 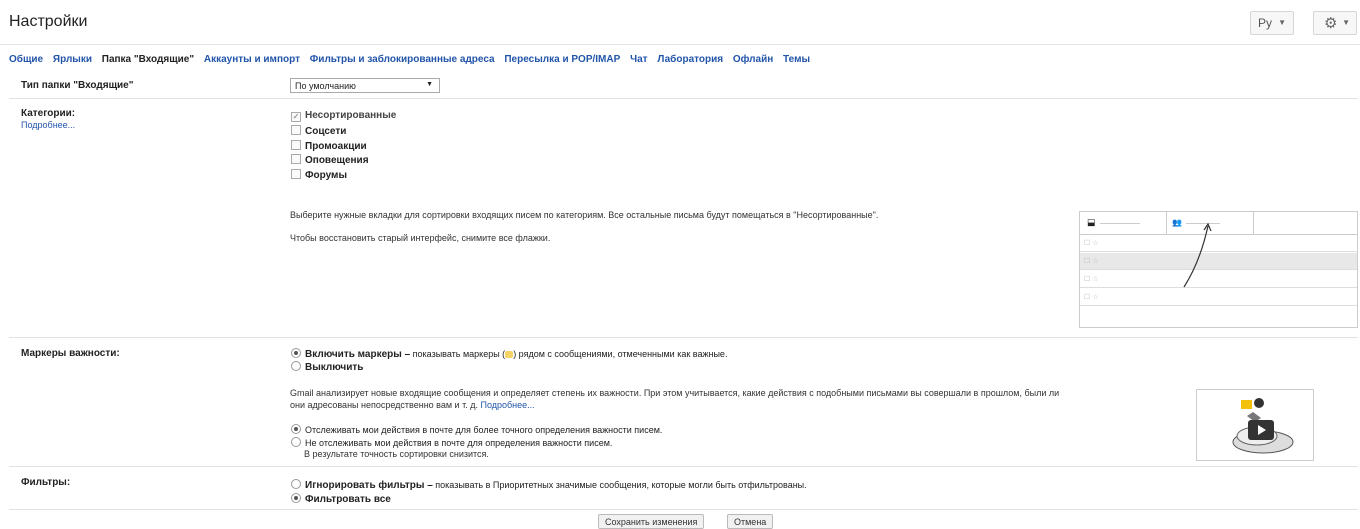 I want to click on tab-general: Общие, so click(x=26, y=59).